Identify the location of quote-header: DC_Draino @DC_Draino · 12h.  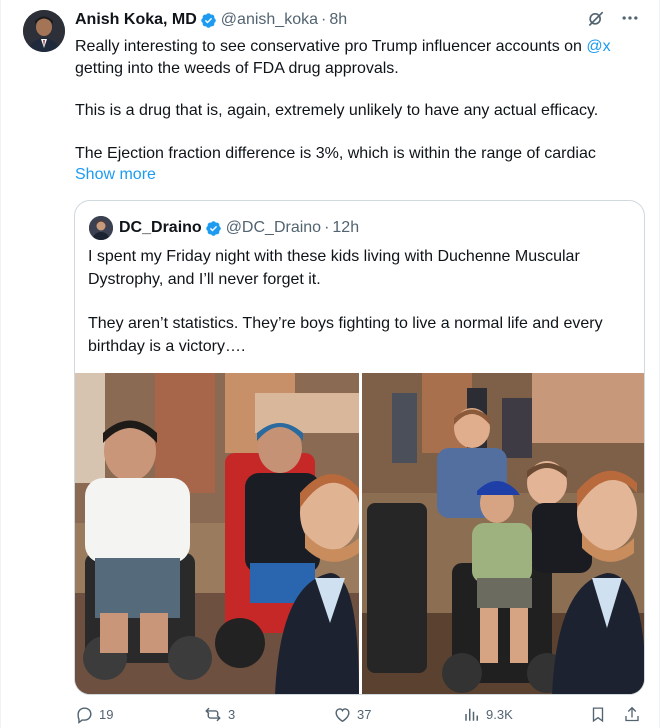
(239, 228).